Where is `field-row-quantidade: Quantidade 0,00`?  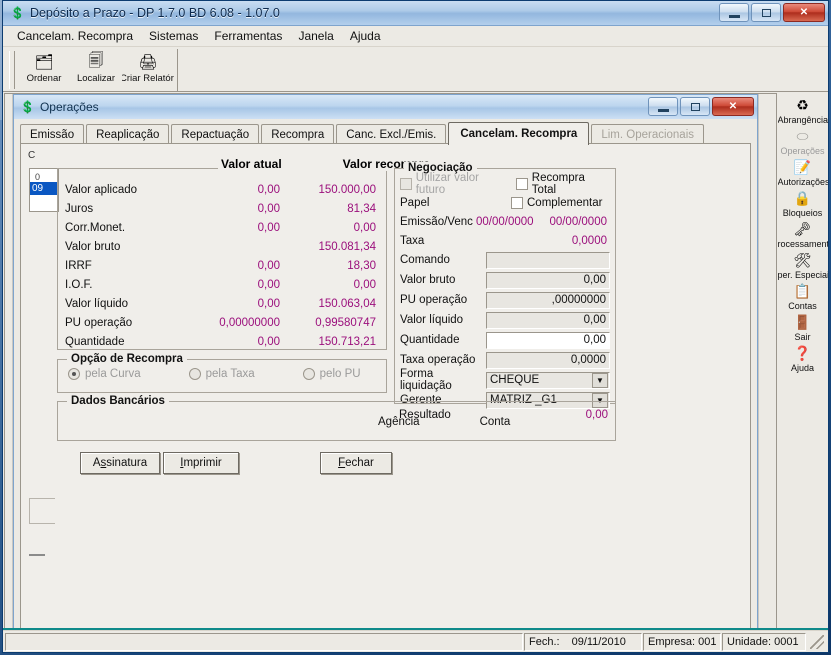 field-row-quantidade: Quantidade 0,00 is located at coordinates (505, 340).